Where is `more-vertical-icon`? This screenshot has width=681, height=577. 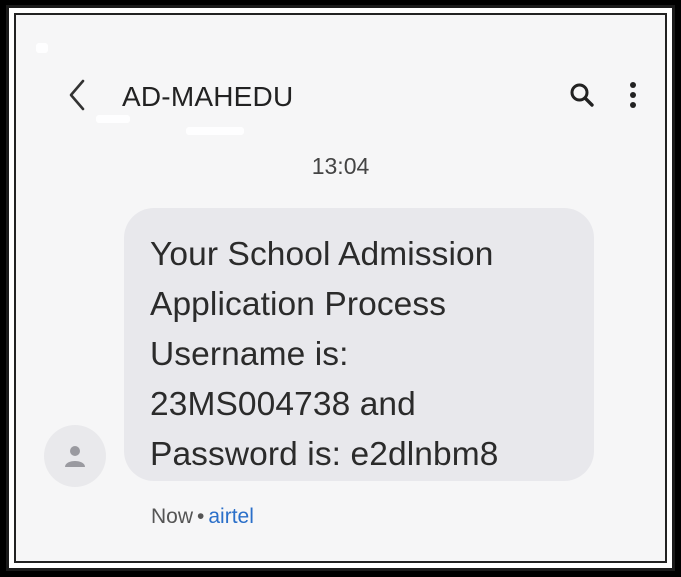
more-vertical-icon is located at coordinates (633, 95).